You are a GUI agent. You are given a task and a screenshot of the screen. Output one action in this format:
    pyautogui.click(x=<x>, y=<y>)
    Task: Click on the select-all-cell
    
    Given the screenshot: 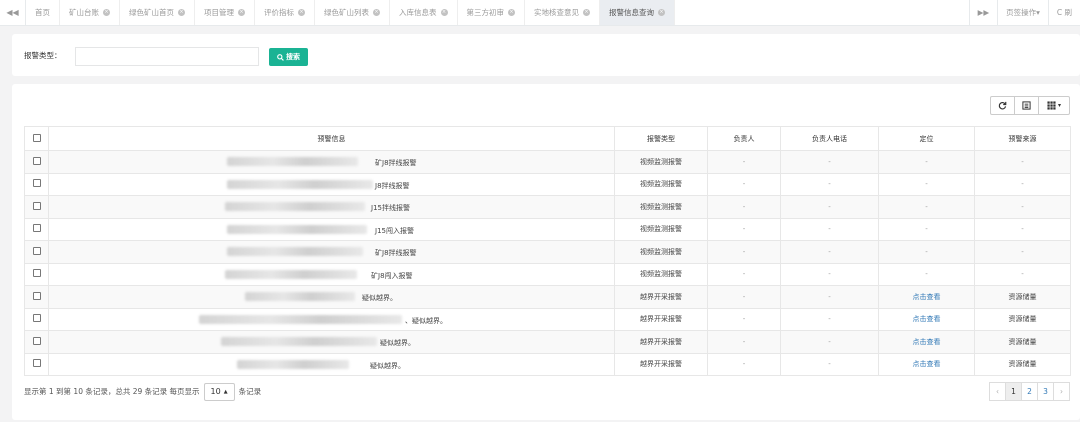 What is the action you would take?
    pyautogui.click(x=36, y=138)
    